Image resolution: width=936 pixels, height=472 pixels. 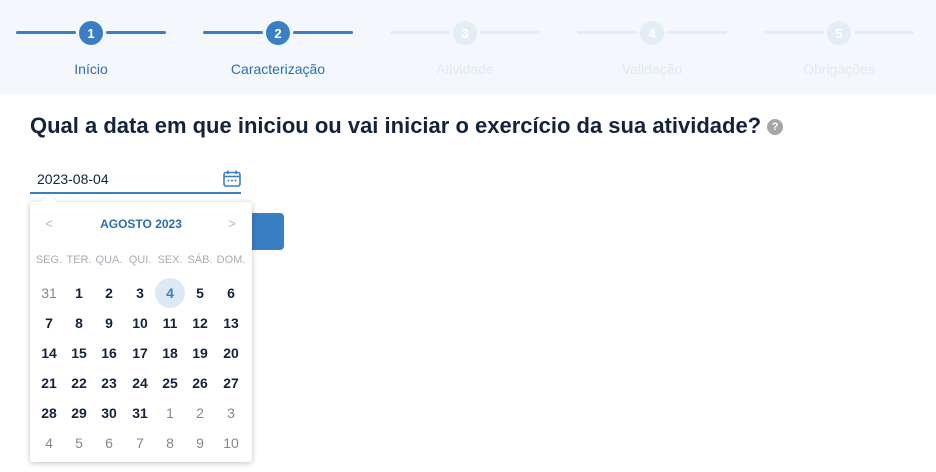 I want to click on calendar-day: 26, so click(x=200, y=383).